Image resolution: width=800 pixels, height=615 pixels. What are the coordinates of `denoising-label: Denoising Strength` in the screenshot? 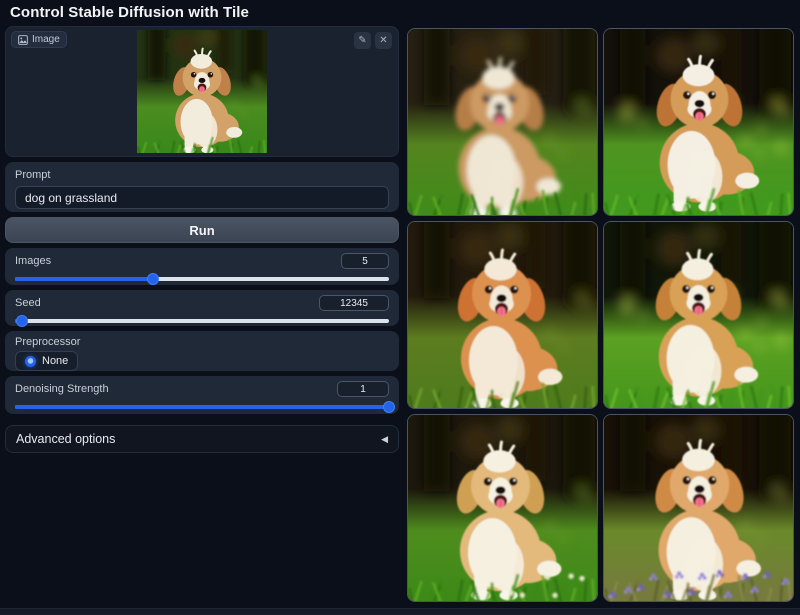 It's located at (62, 389).